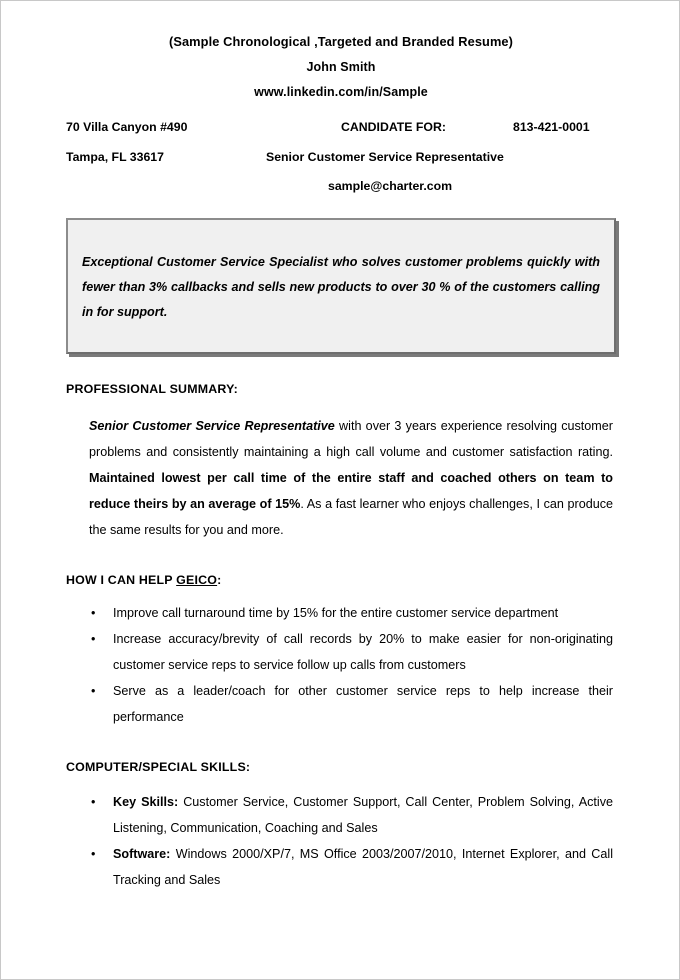 The width and height of the screenshot is (680, 980). I want to click on address-line-1: 70 Villa Canyon #490, so click(127, 127).